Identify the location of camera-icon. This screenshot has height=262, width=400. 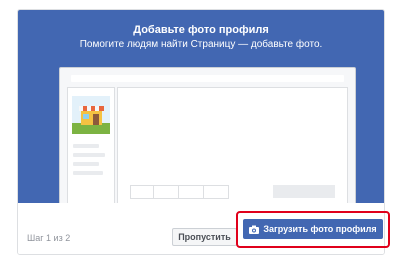
(254, 229).